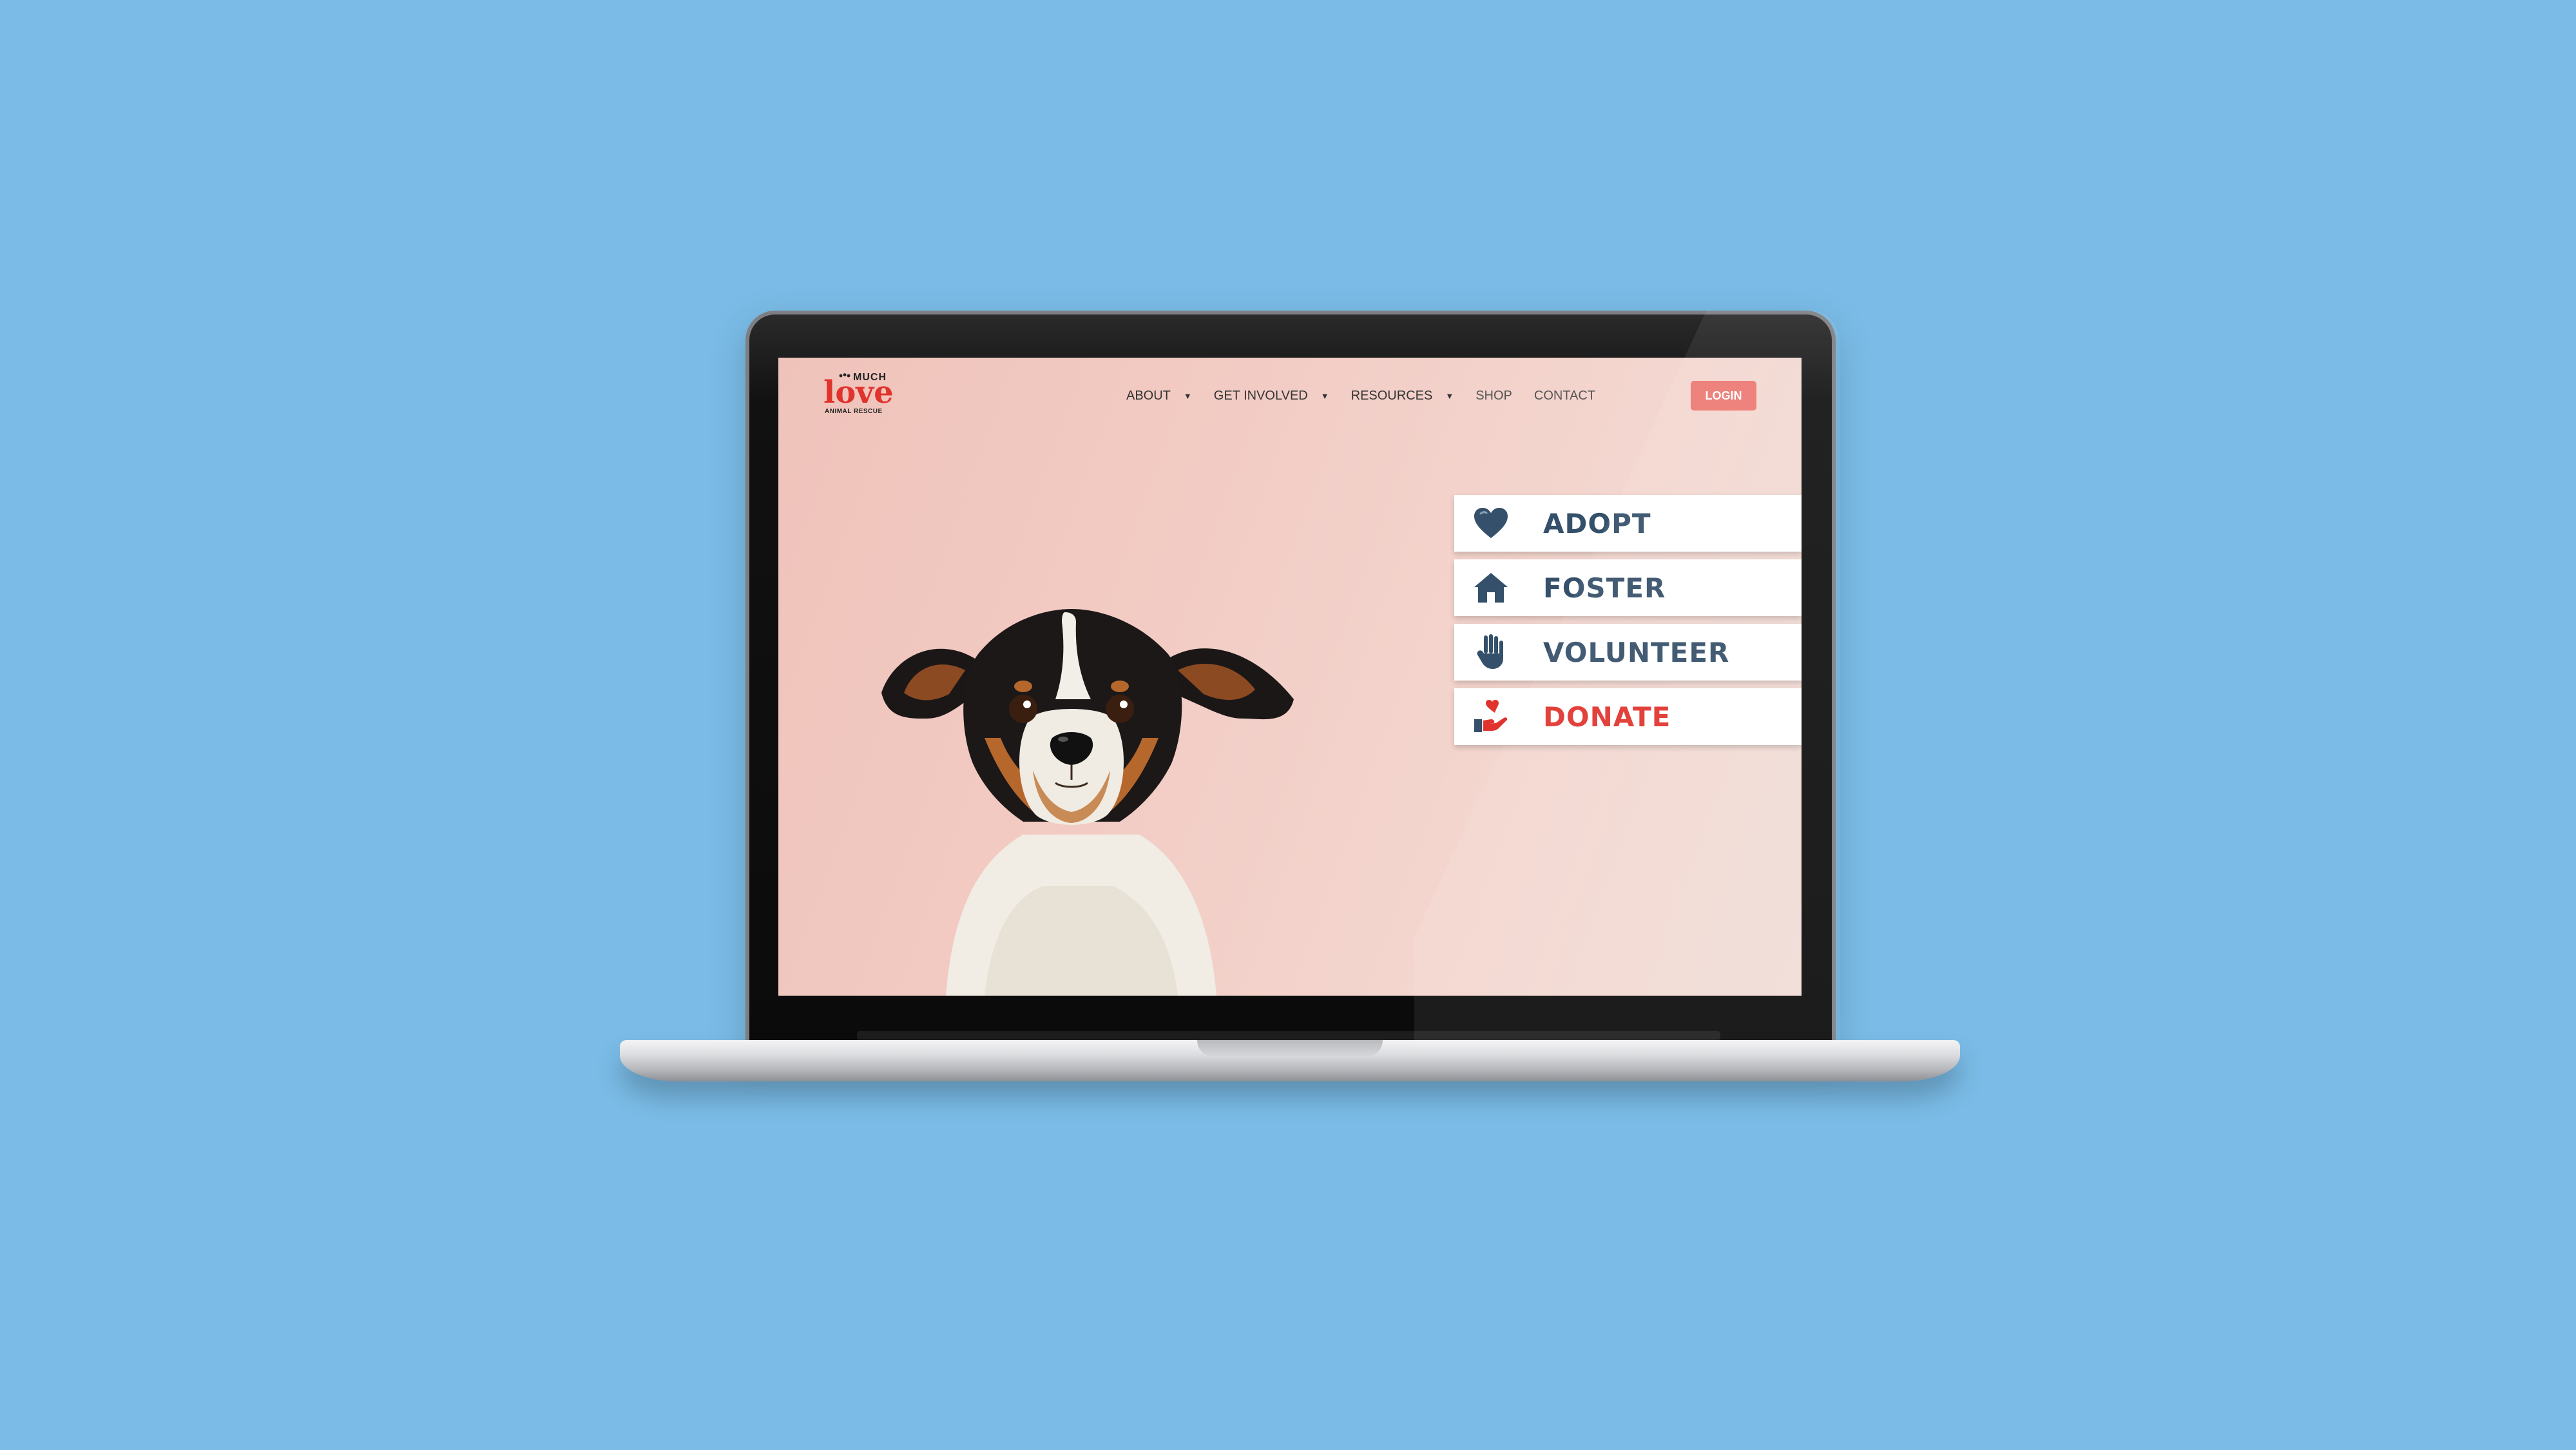 This screenshot has width=2576, height=1450. I want to click on nav-contact: CONTACT, so click(1564, 396).